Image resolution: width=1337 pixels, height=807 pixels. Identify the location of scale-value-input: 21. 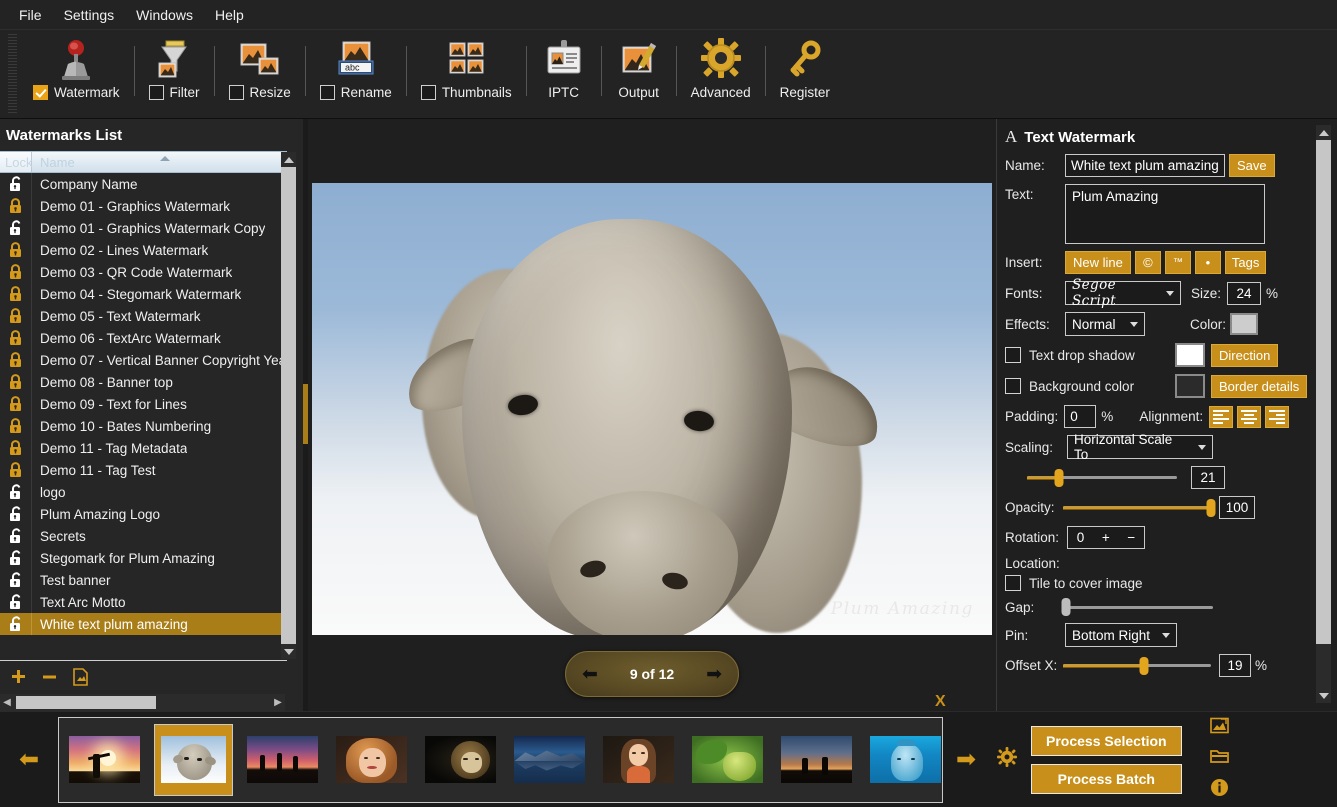
(1208, 477).